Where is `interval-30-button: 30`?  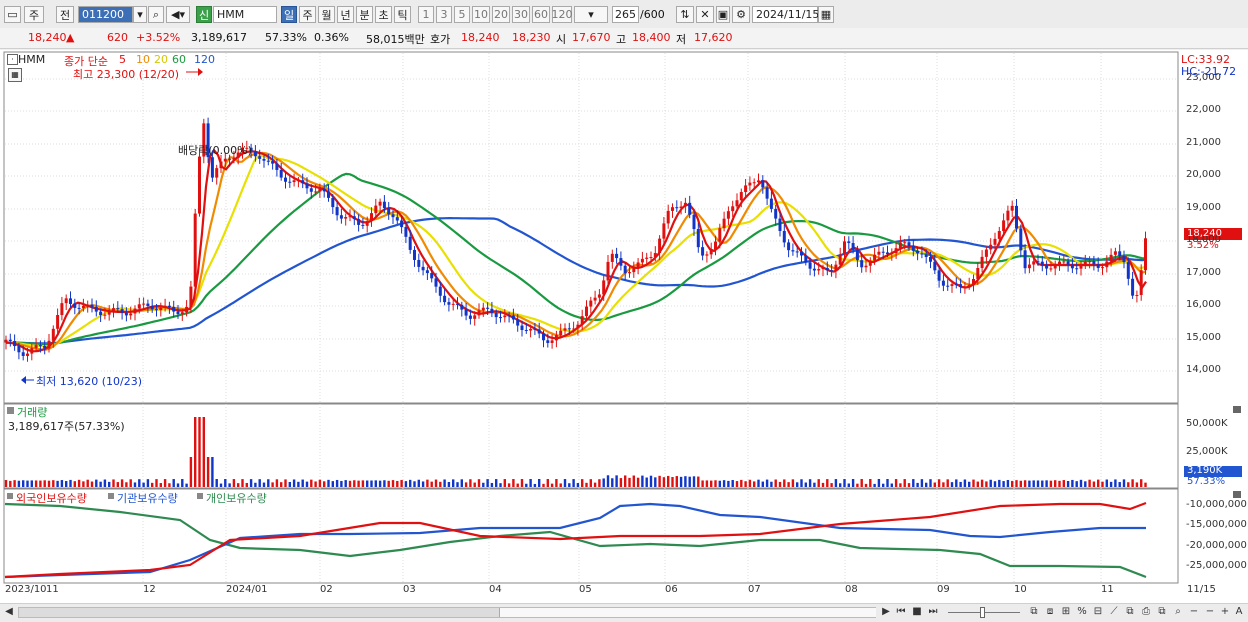 interval-30-button: 30 is located at coordinates (521, 14).